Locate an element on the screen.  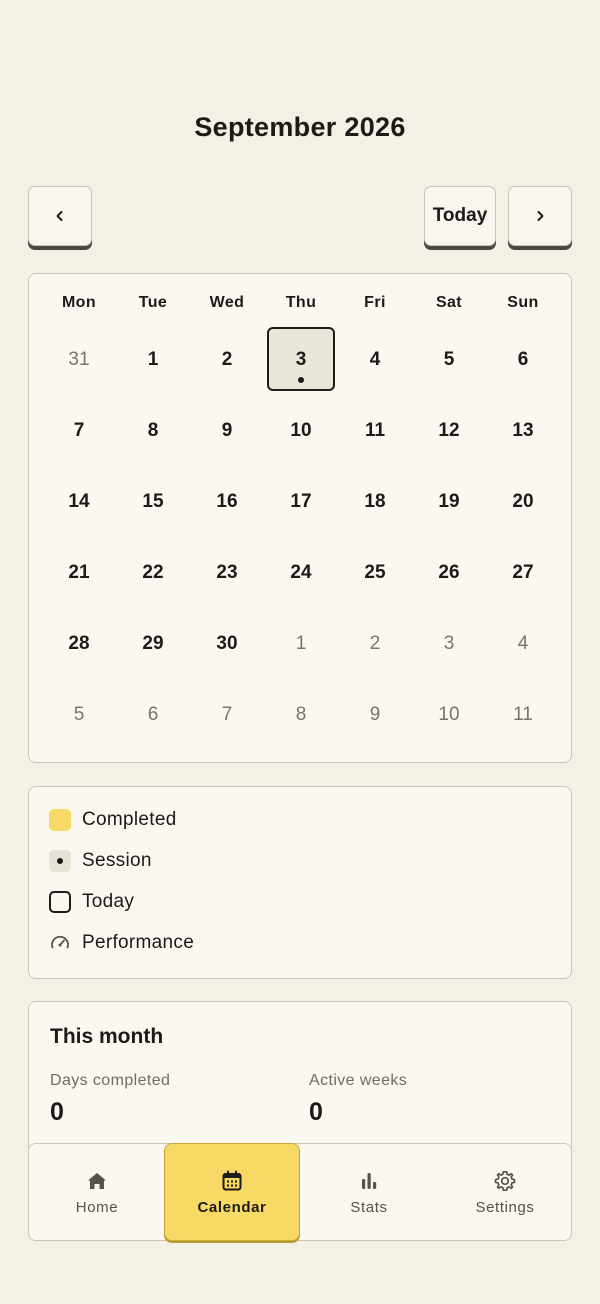
speedometer-icon is located at coordinates (60, 943).